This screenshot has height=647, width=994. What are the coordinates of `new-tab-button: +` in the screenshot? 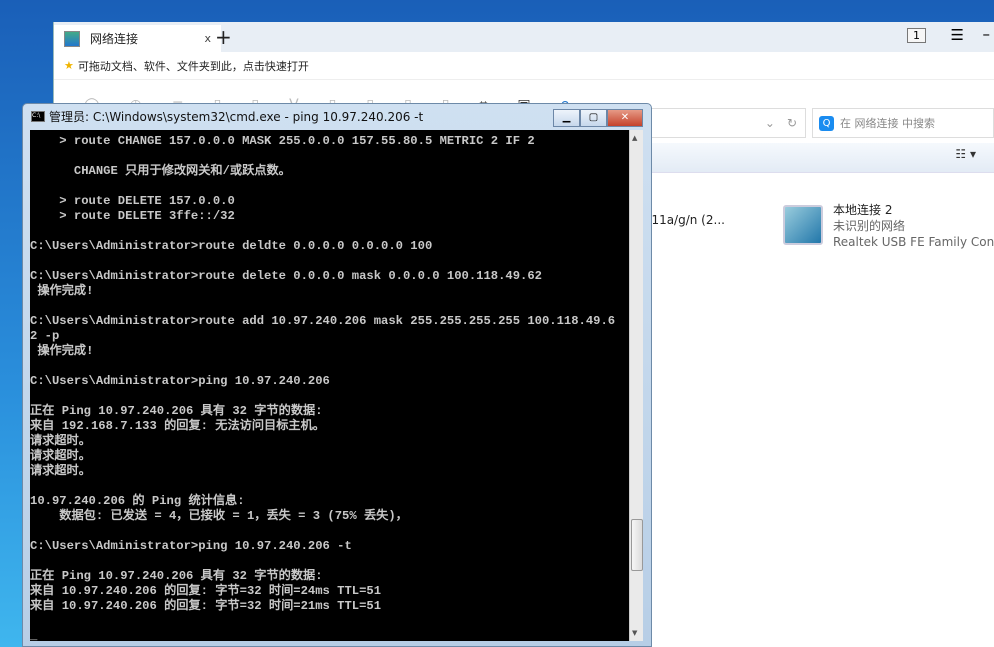 It's located at (223, 37).